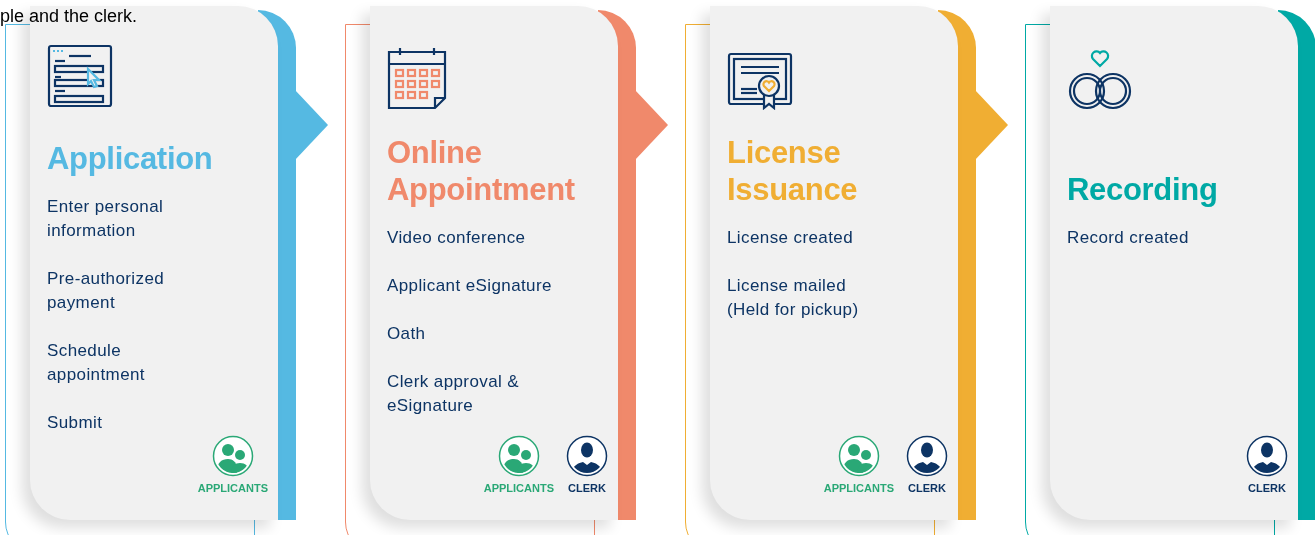  Describe the element at coordinates (75, 423) in the screenshot. I see `step-task: Submit` at that location.